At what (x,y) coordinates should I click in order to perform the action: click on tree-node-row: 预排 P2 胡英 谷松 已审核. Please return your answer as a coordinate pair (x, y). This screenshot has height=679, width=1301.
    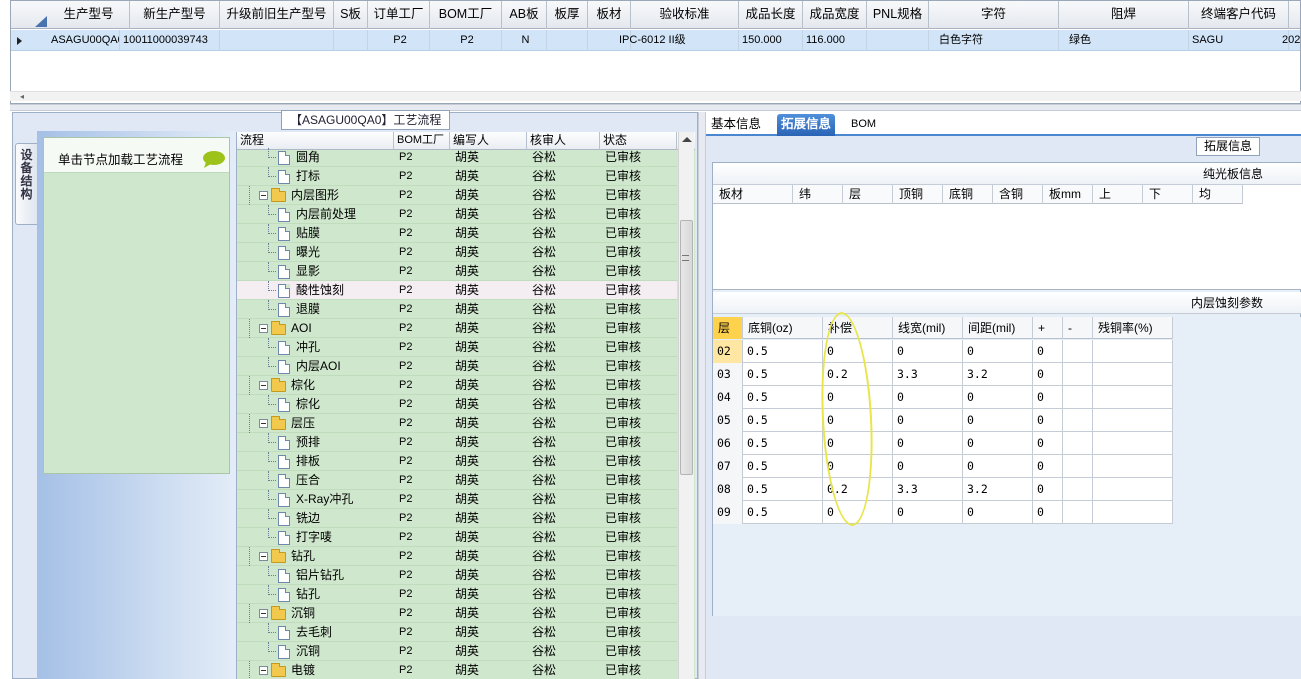
    Looking at the image, I should click on (457, 442).